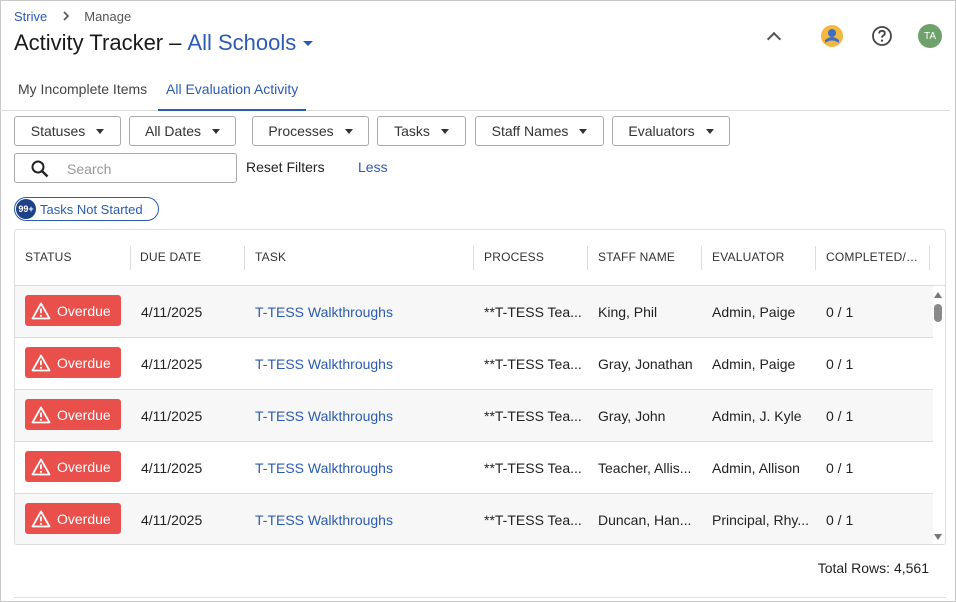 The height and width of the screenshot is (602, 956). What do you see at coordinates (873, 568) in the screenshot?
I see `total-rows-count: Total Rows: 4,561` at bounding box center [873, 568].